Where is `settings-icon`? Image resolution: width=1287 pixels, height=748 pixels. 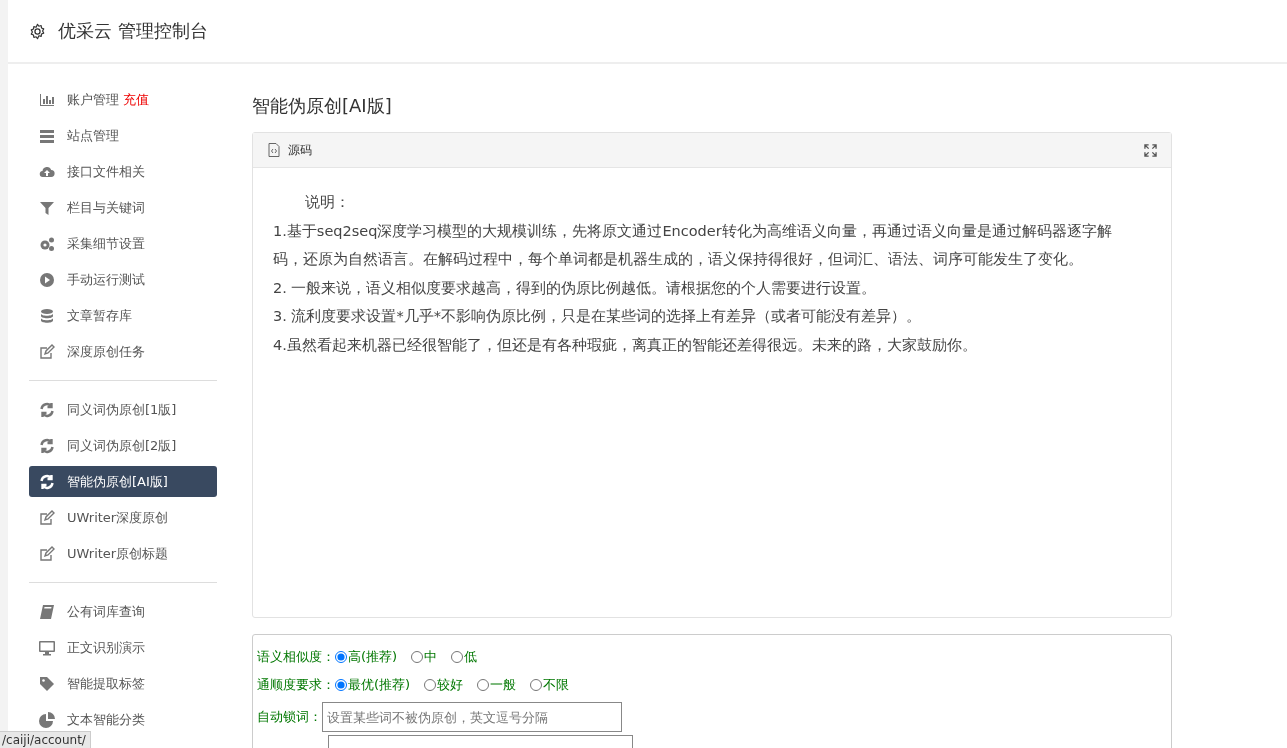 settings-icon is located at coordinates (37, 31).